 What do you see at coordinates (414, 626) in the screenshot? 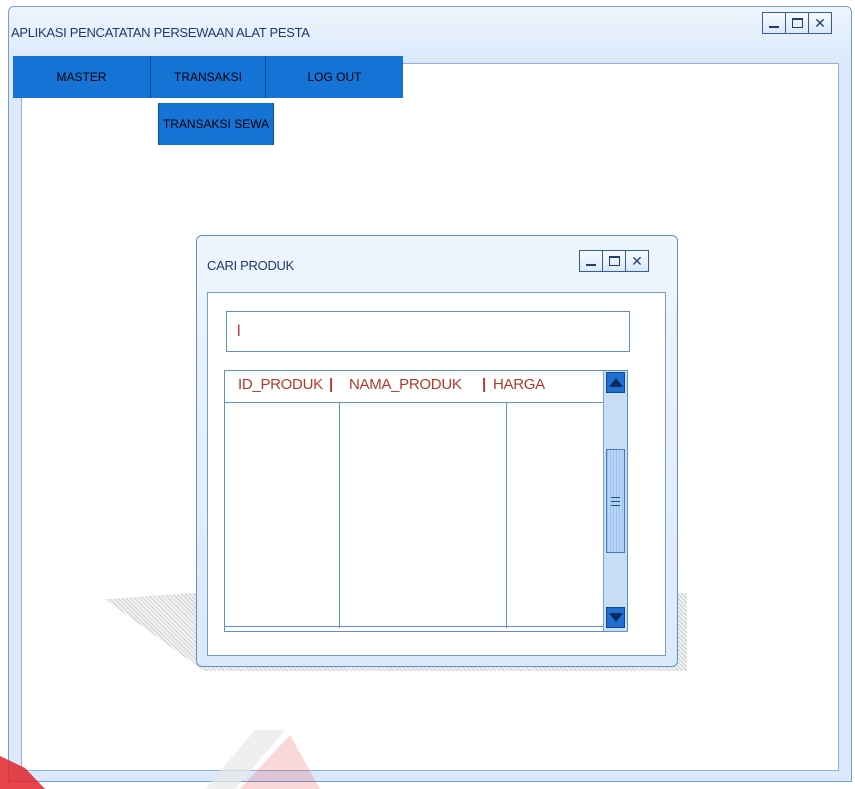
I see `grid-bottom-line` at bounding box center [414, 626].